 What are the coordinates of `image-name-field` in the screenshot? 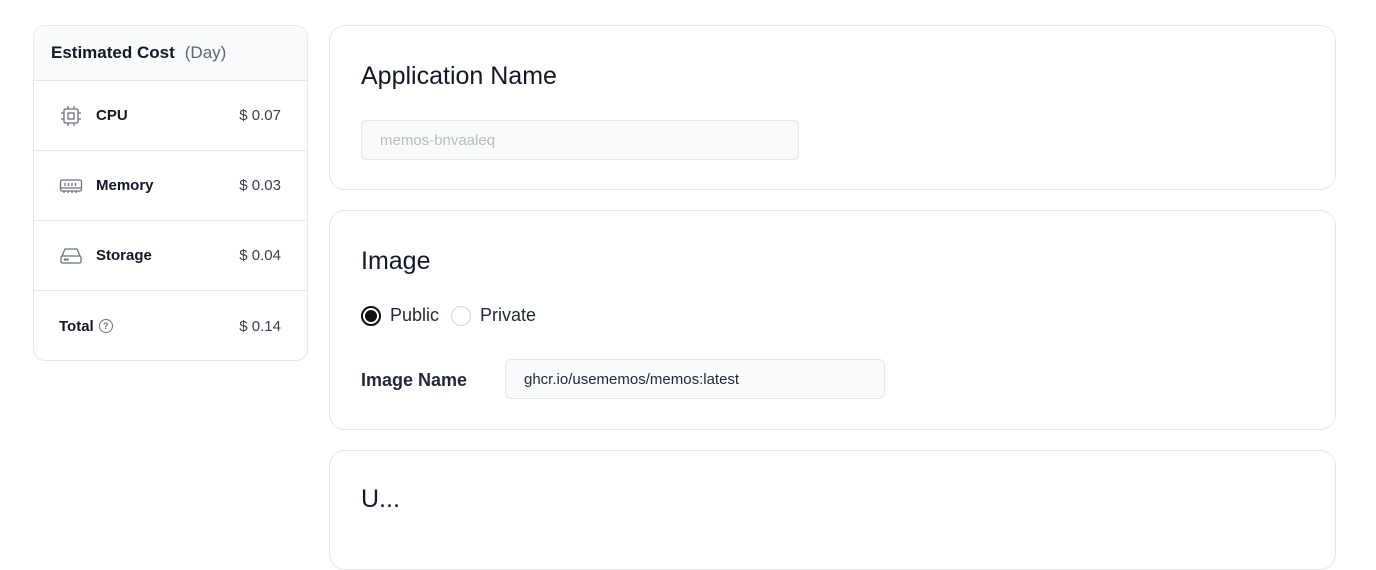 It's located at (695, 379).